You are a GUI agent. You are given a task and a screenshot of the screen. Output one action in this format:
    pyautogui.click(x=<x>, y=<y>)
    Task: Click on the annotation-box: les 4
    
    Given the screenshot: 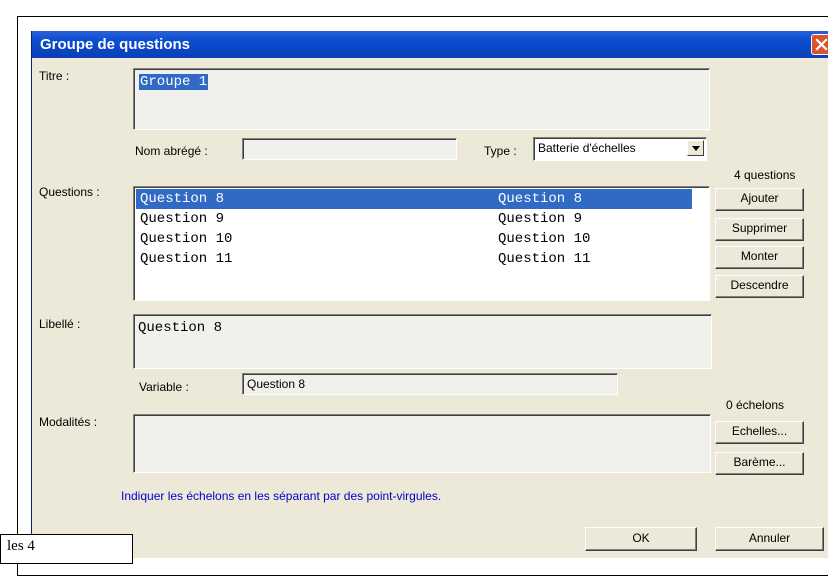 What is the action you would take?
    pyautogui.click(x=66, y=549)
    